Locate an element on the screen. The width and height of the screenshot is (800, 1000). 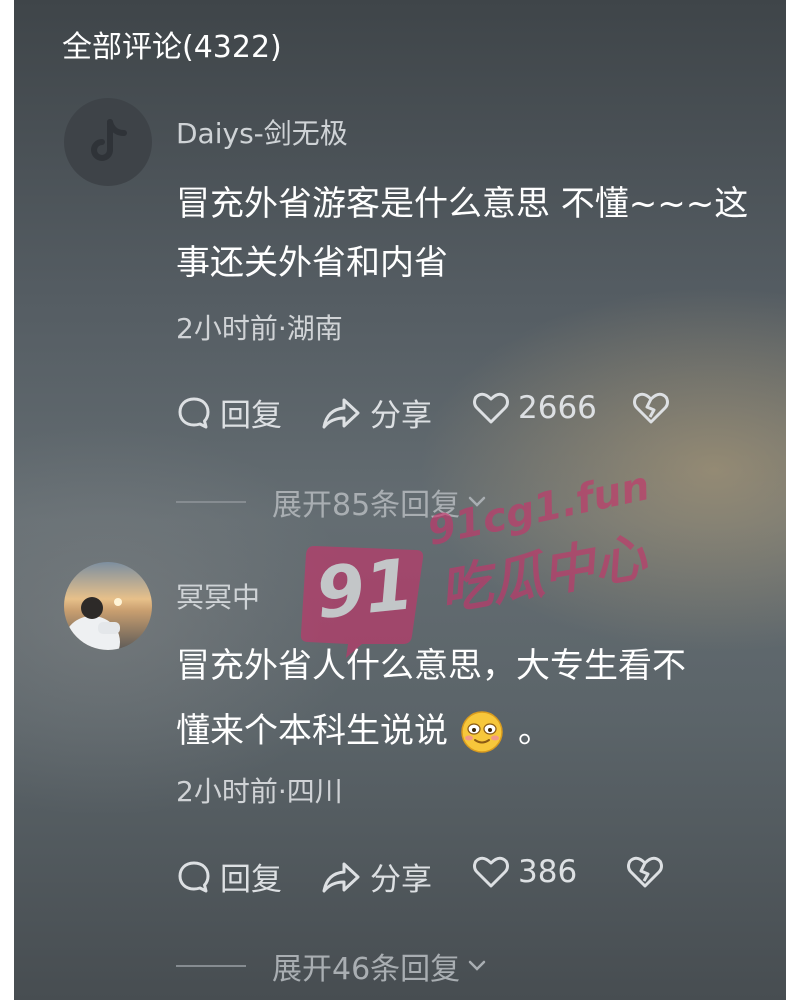
like-button: 2666 is located at coordinates (534, 408).